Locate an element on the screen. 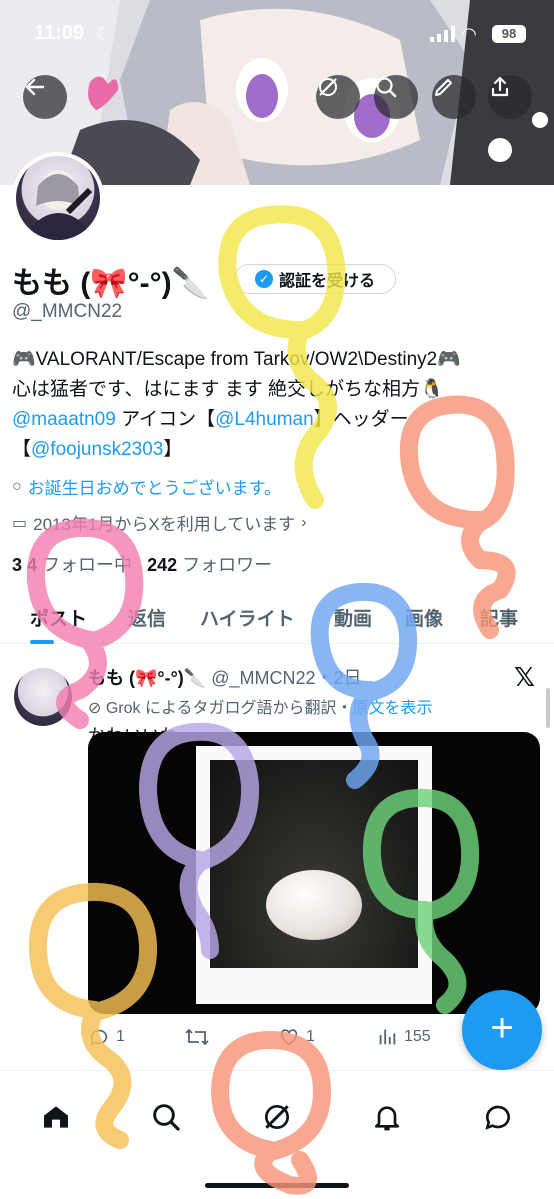  birthday-text: お誕生日おめでとうございます。 is located at coordinates (154, 488).